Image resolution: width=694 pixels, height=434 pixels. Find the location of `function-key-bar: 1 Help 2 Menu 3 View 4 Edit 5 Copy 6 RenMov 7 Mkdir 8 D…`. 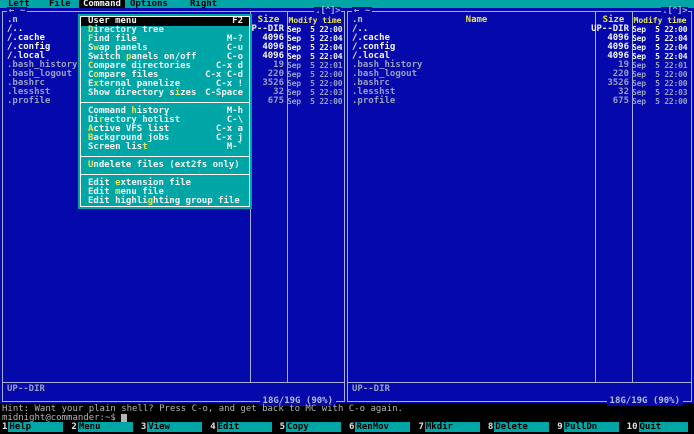

function-key-bar: 1 Help 2 Menu 3 View 4 Edit 5 Copy 6 RenMov 7 Mkdir 8 D… is located at coordinates (347, 427).